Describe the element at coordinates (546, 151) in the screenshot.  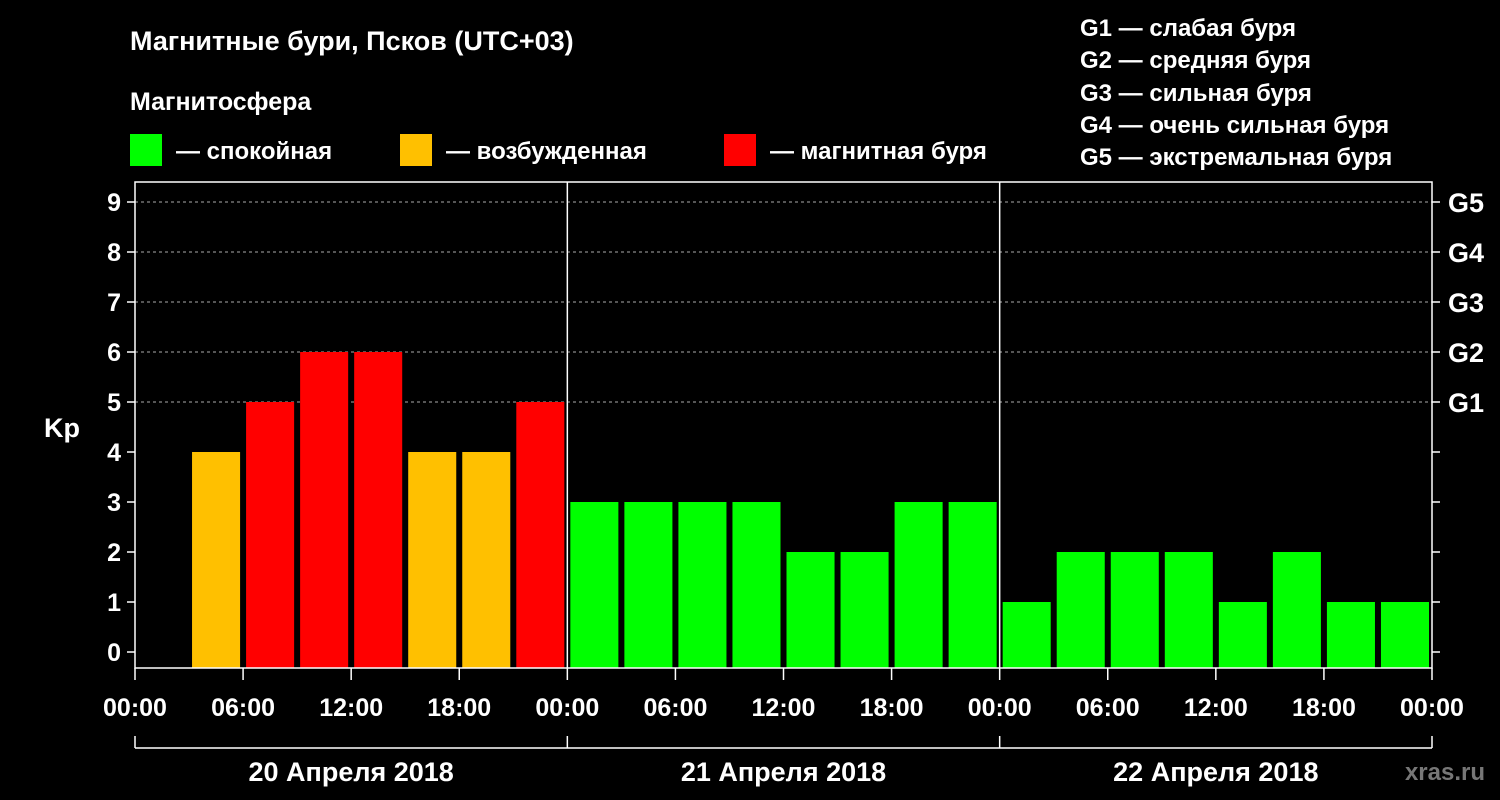
I see `legend-label-excited: — возбужденная` at that location.